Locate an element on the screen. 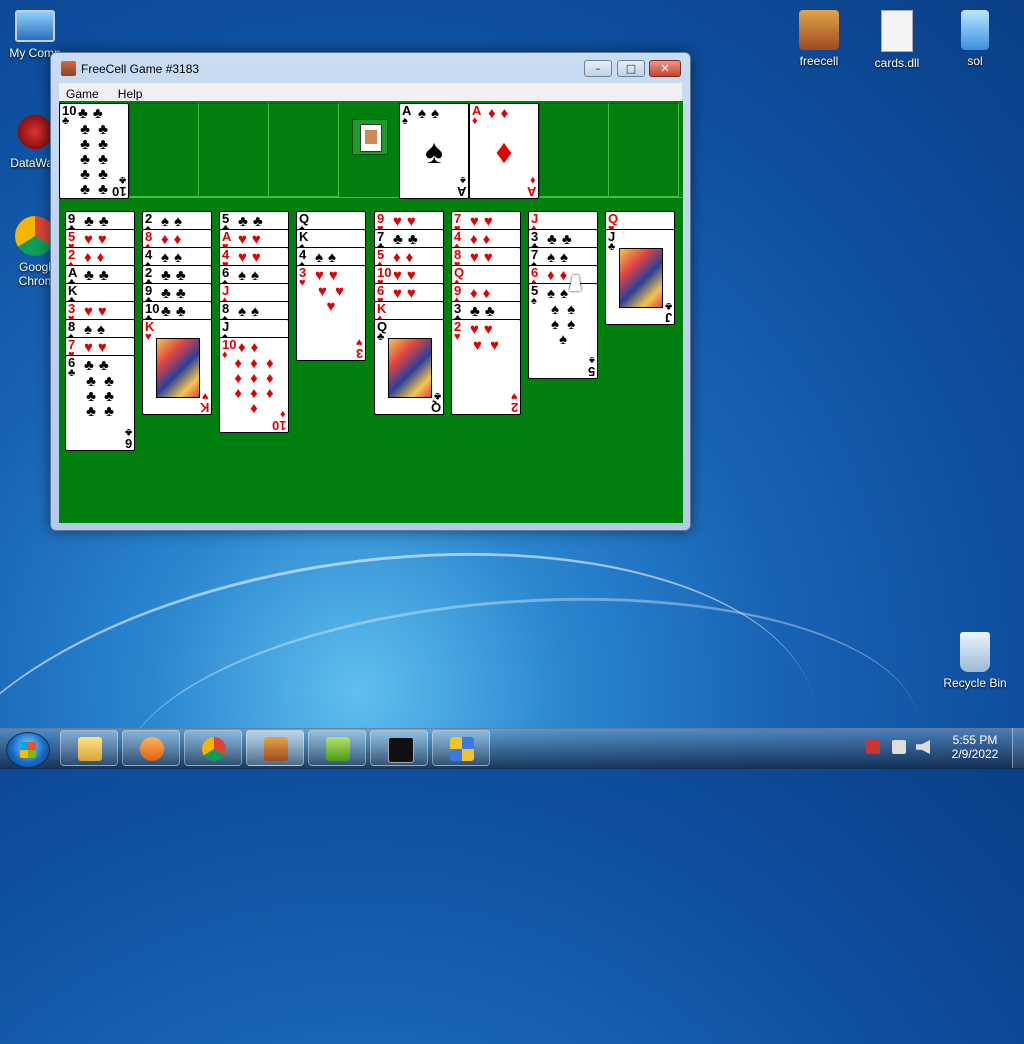 The width and height of the screenshot is (1024, 1044). card-center-pips-icon: ♠ ♠ ♠ ♠ ♠ is located at coordinates (564, 324).